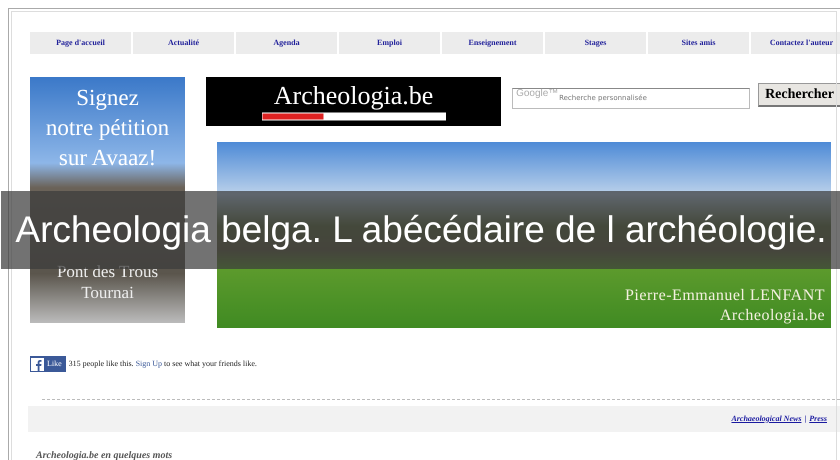  Describe the element at coordinates (183, 43) in the screenshot. I see `nav-link: Actualité` at that location.